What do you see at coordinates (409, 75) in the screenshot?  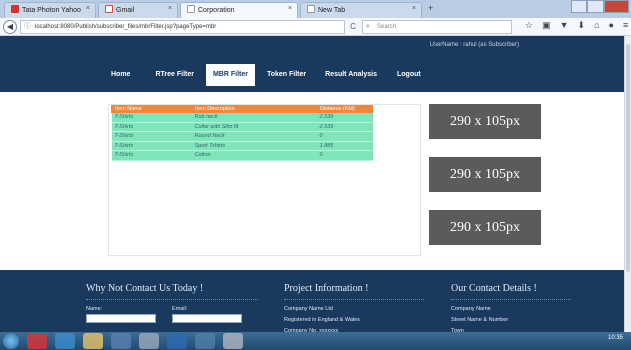 I see `menu-logout: Logout` at bounding box center [409, 75].